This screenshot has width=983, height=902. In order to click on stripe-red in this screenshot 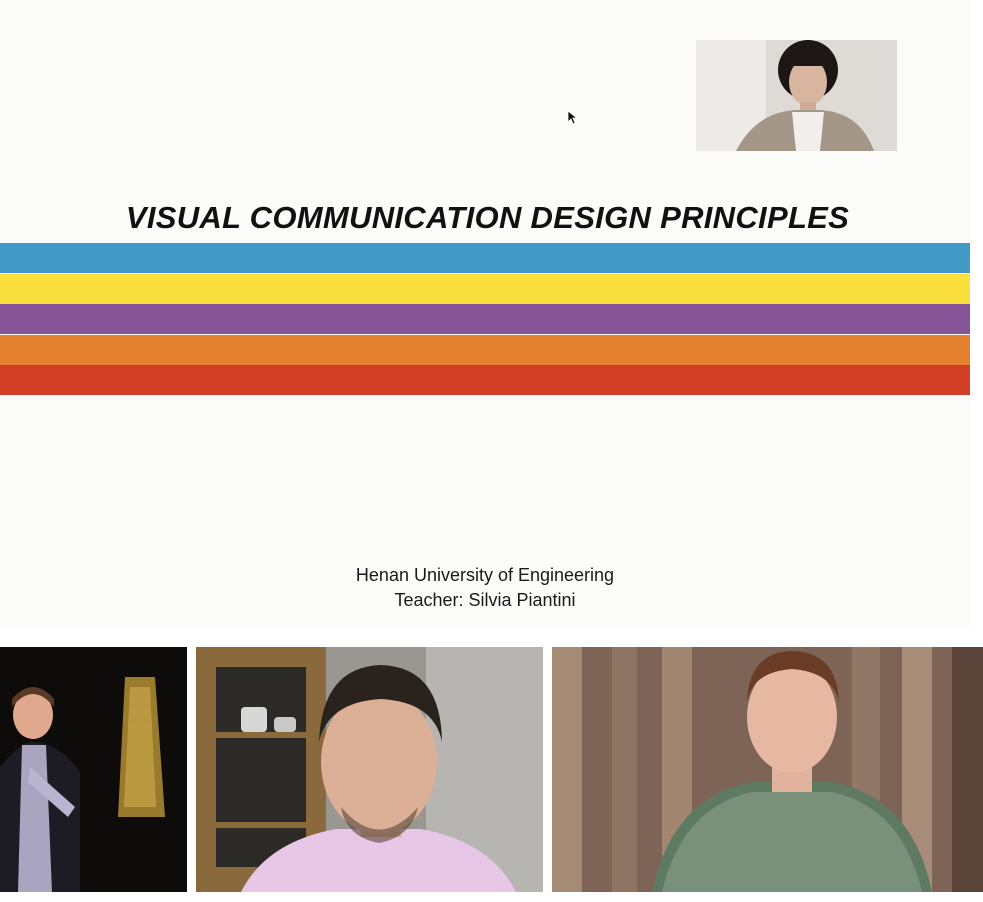, I will do `click(485, 380)`.